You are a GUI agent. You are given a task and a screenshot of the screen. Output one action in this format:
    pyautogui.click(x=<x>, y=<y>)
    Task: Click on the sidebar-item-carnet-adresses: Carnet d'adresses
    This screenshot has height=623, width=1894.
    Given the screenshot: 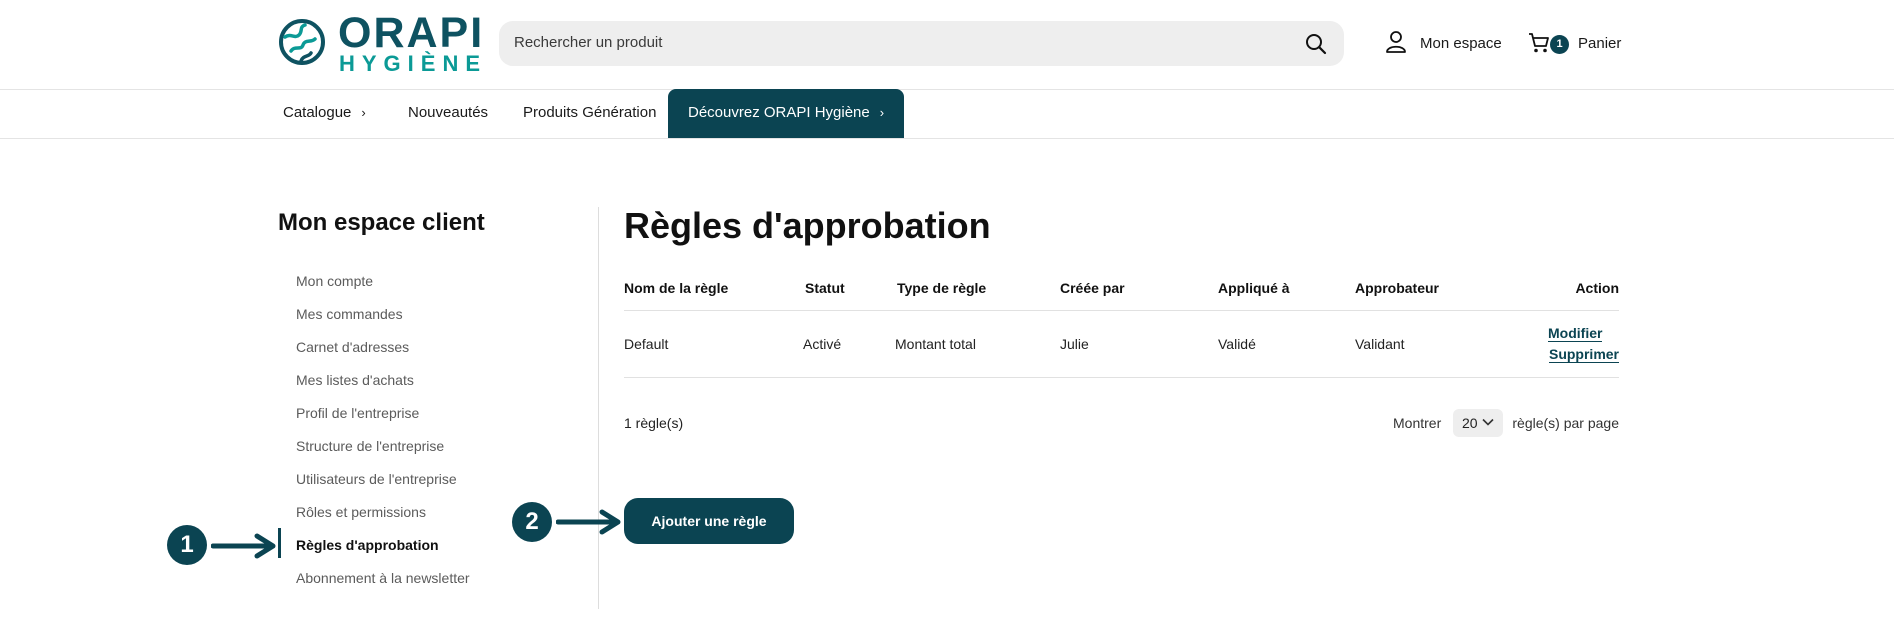 What is the action you would take?
    pyautogui.click(x=428, y=352)
    